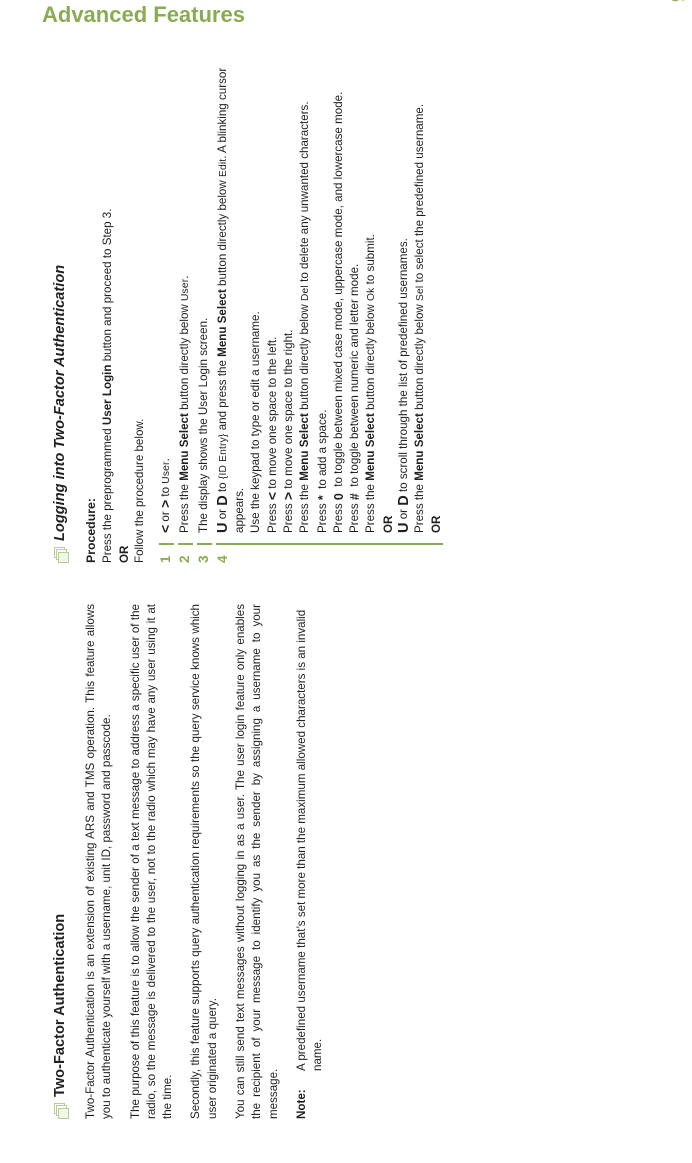 This screenshot has width=692, height=1163. I want to click on screen-label-del: Del, so click(306, 293).